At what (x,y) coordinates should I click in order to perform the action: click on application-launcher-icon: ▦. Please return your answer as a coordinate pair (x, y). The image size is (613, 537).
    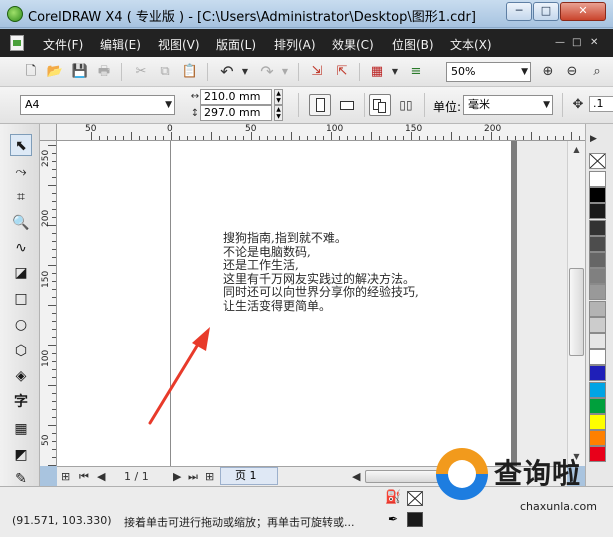
    Looking at the image, I should click on (377, 72).